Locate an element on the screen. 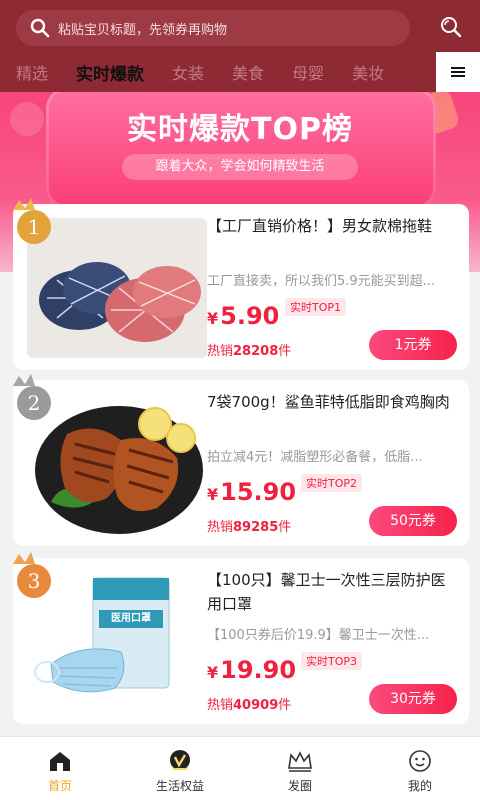 This screenshot has width=480, height=800. search-button-icon is located at coordinates (451, 27).